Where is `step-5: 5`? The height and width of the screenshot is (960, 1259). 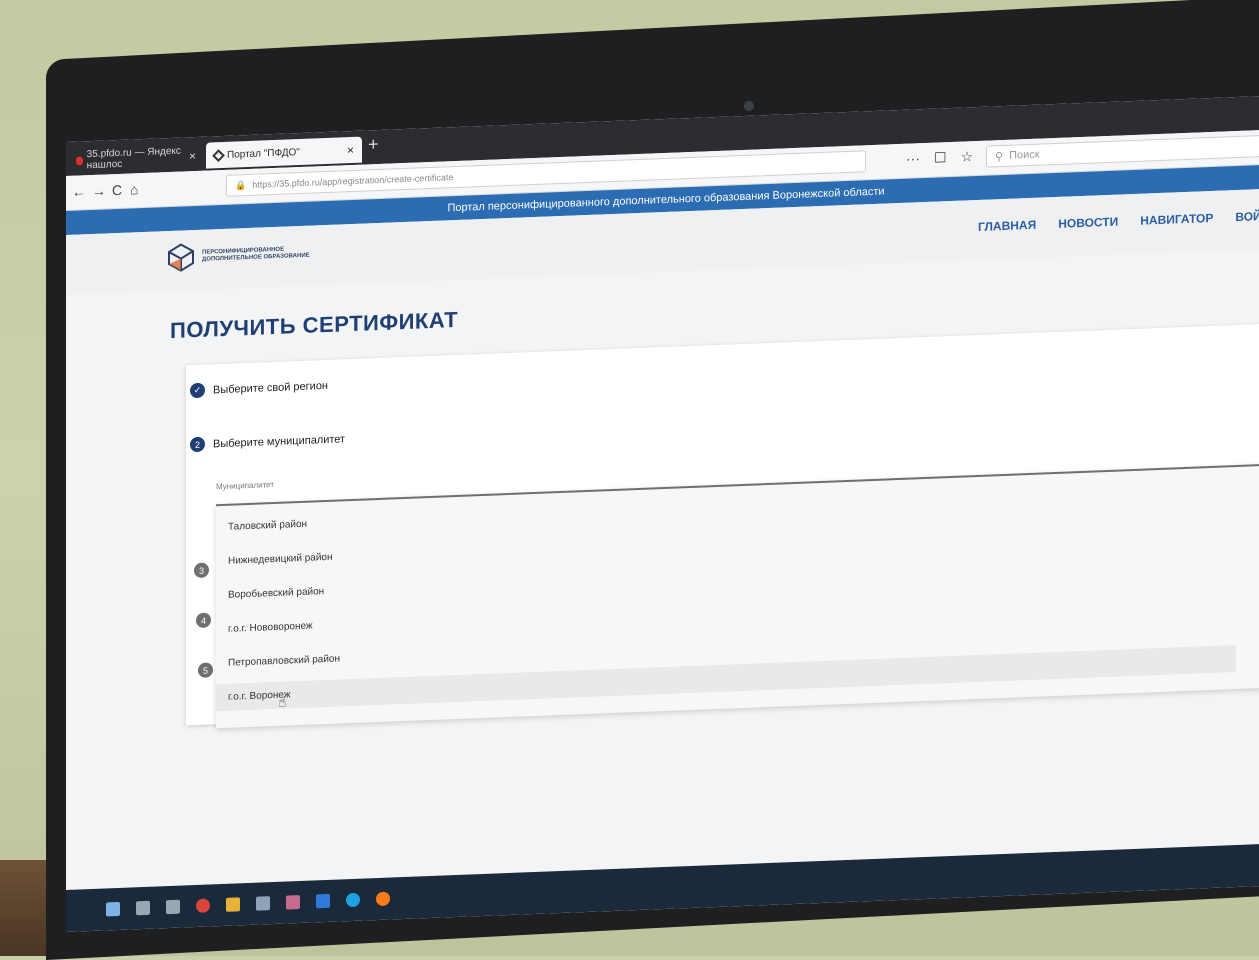 step-5: 5 is located at coordinates (205, 670).